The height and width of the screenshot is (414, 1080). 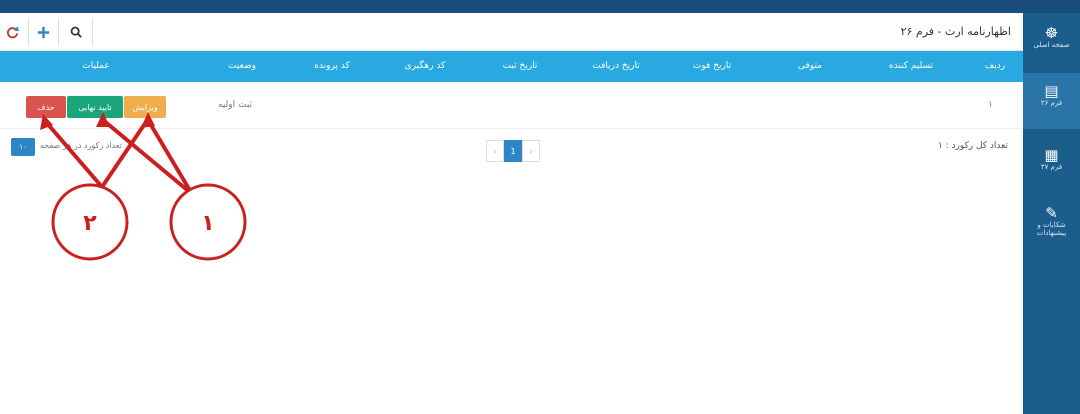 What do you see at coordinates (1051, 45) in the screenshot?
I see `sidebar-item-label: صفحه اصلی` at bounding box center [1051, 45].